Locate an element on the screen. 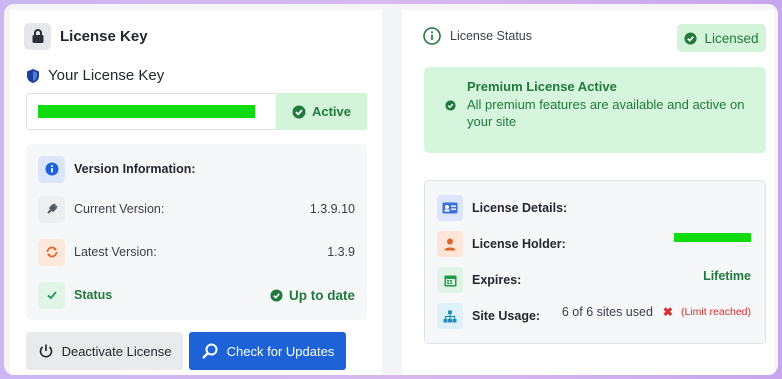  check-icon is located at coordinates (51, 295).